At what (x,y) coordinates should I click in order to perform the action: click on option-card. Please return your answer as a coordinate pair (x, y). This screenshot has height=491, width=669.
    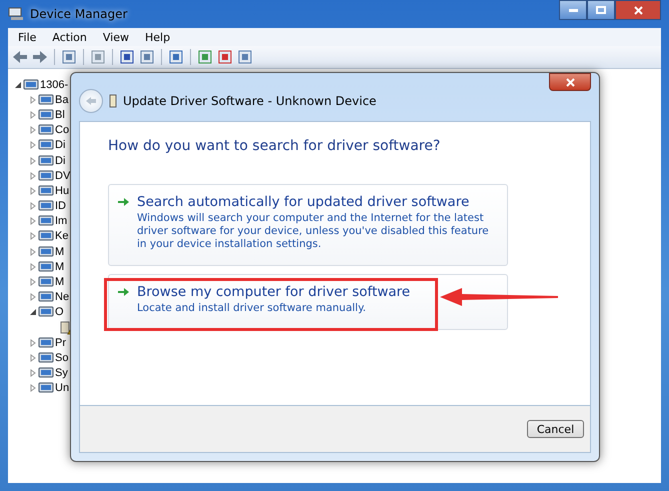
    Looking at the image, I should click on (308, 225).